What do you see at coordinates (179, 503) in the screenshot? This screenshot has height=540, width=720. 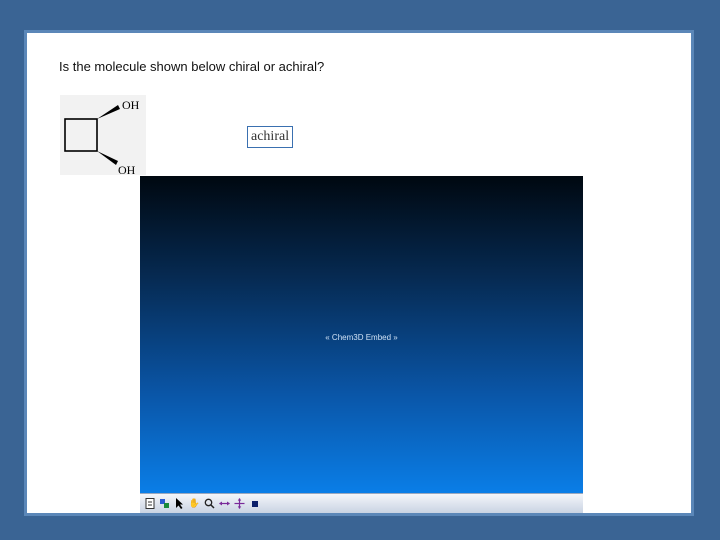 I see `select-arrow-icon` at bounding box center [179, 503].